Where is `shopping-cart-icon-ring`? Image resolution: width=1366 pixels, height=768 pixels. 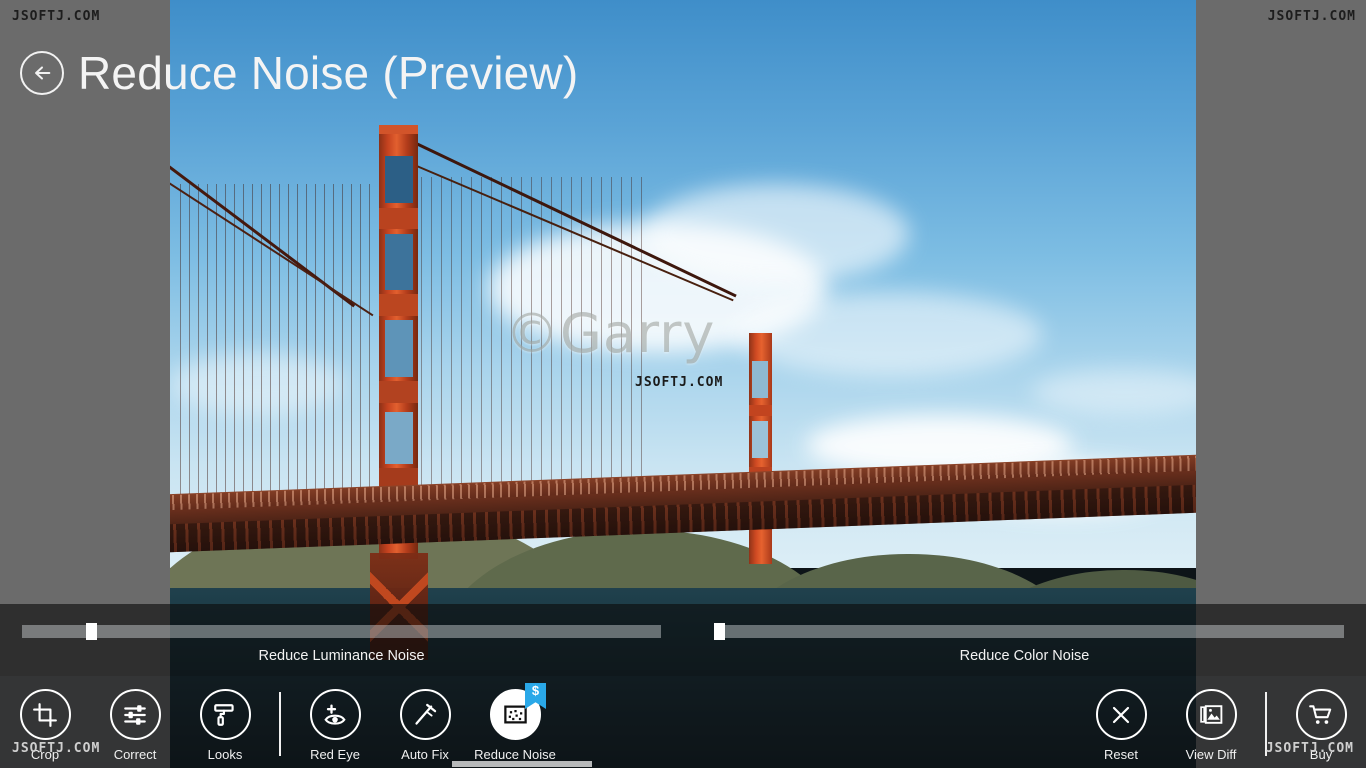 shopping-cart-icon-ring is located at coordinates (1321, 714).